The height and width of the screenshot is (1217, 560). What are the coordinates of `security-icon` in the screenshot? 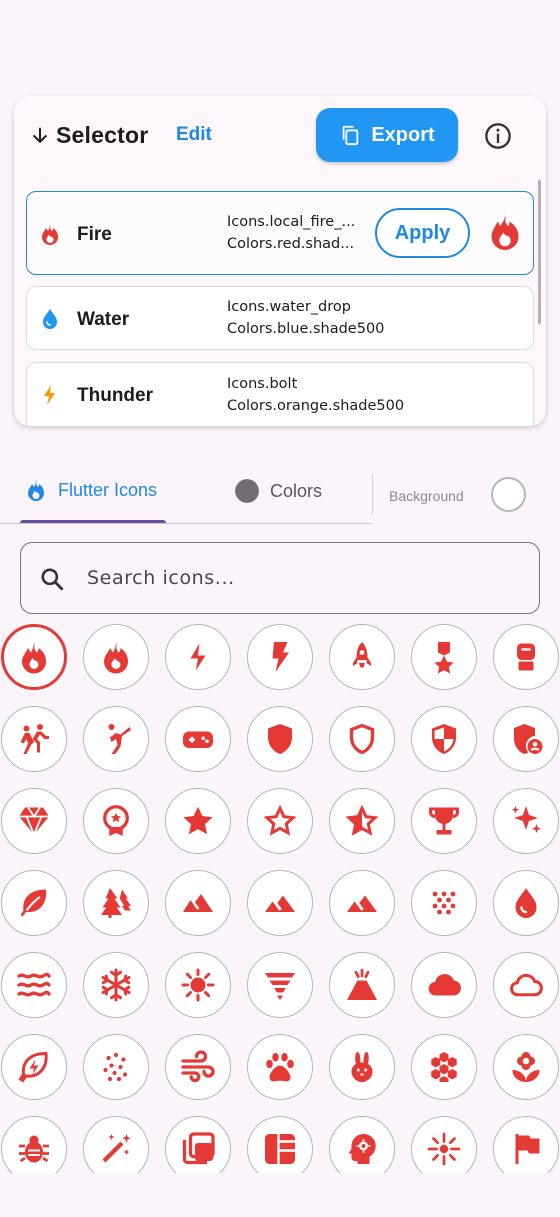 It's located at (444, 739).